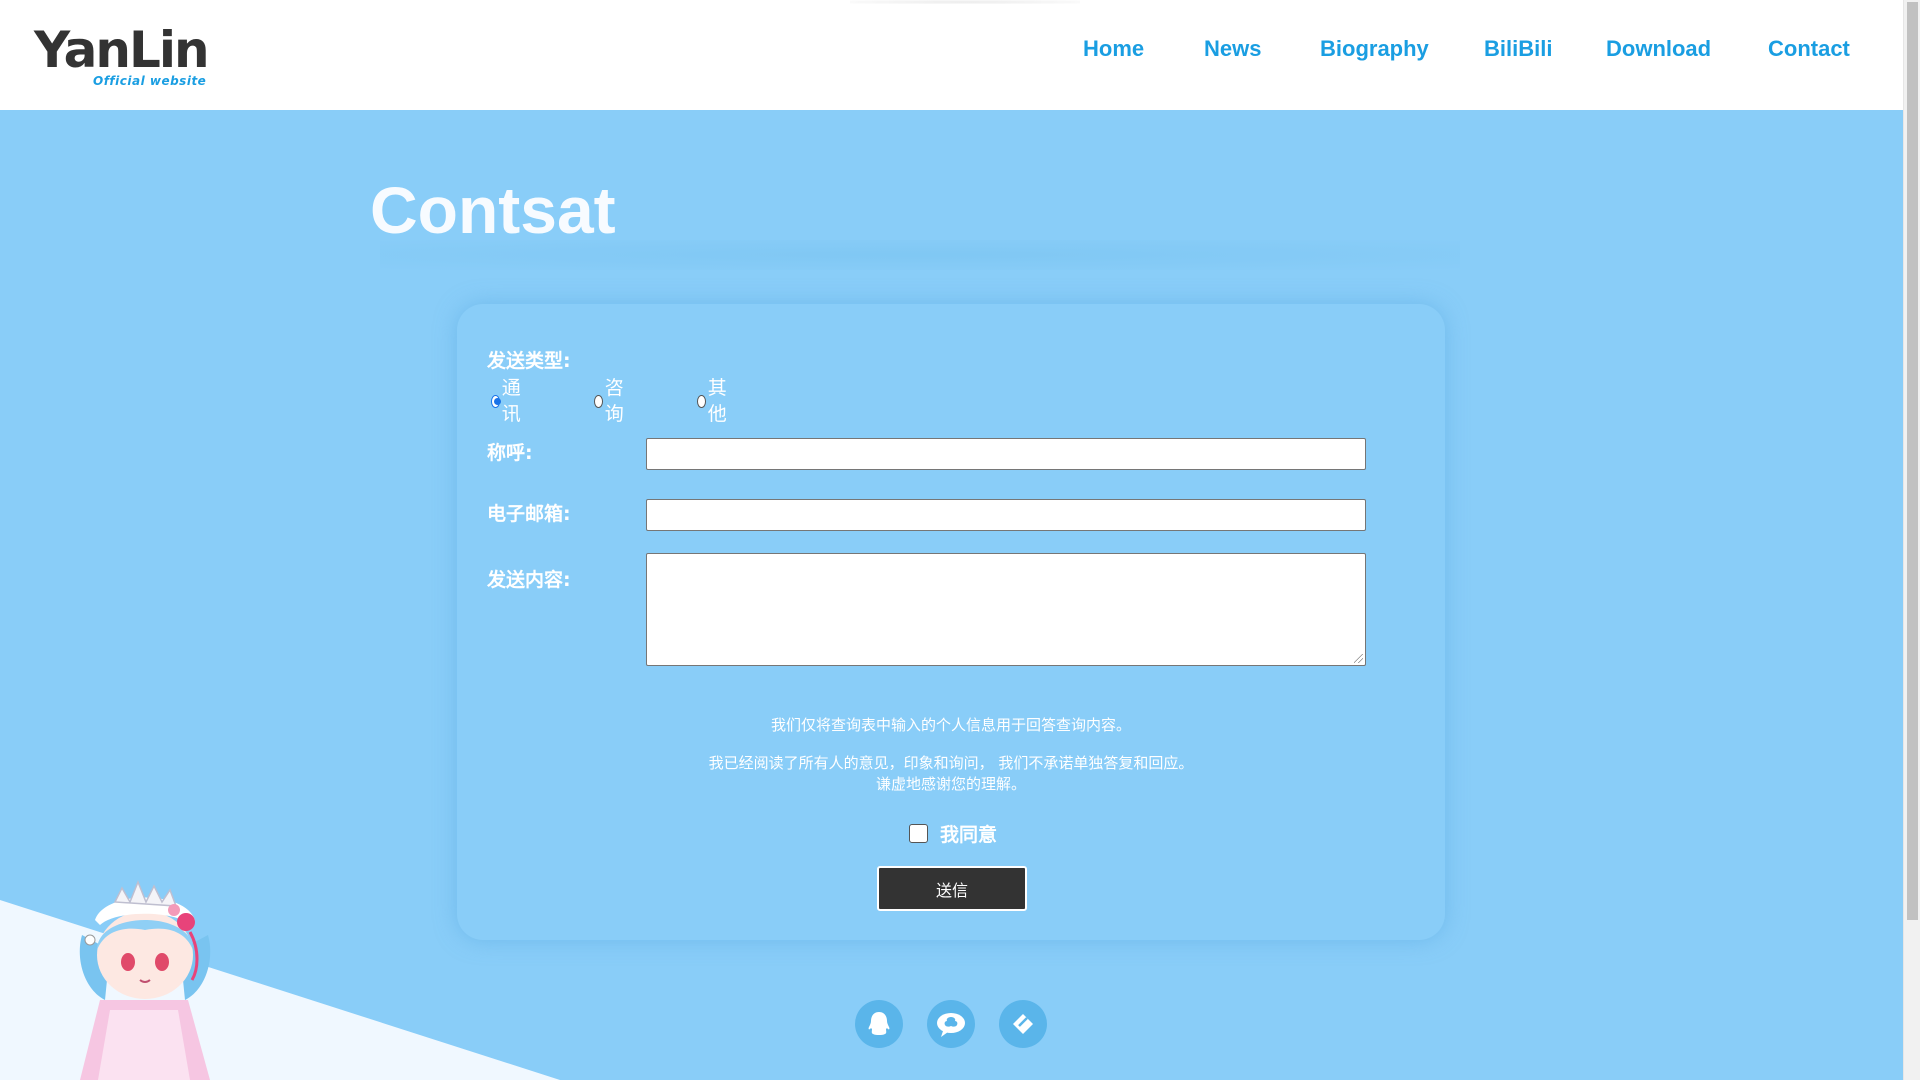 The height and width of the screenshot is (1080, 1920). I want to click on page-title: Contsat, so click(493, 210).